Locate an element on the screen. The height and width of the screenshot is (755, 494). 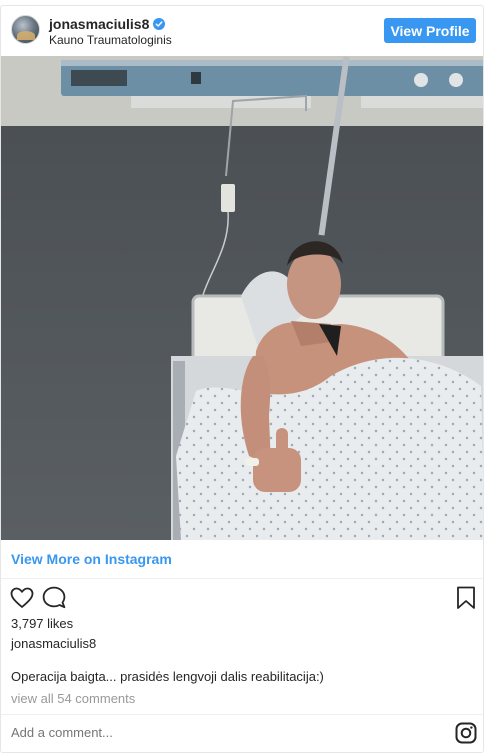
username-row: jonasmaciulis8 is located at coordinates (110, 24).